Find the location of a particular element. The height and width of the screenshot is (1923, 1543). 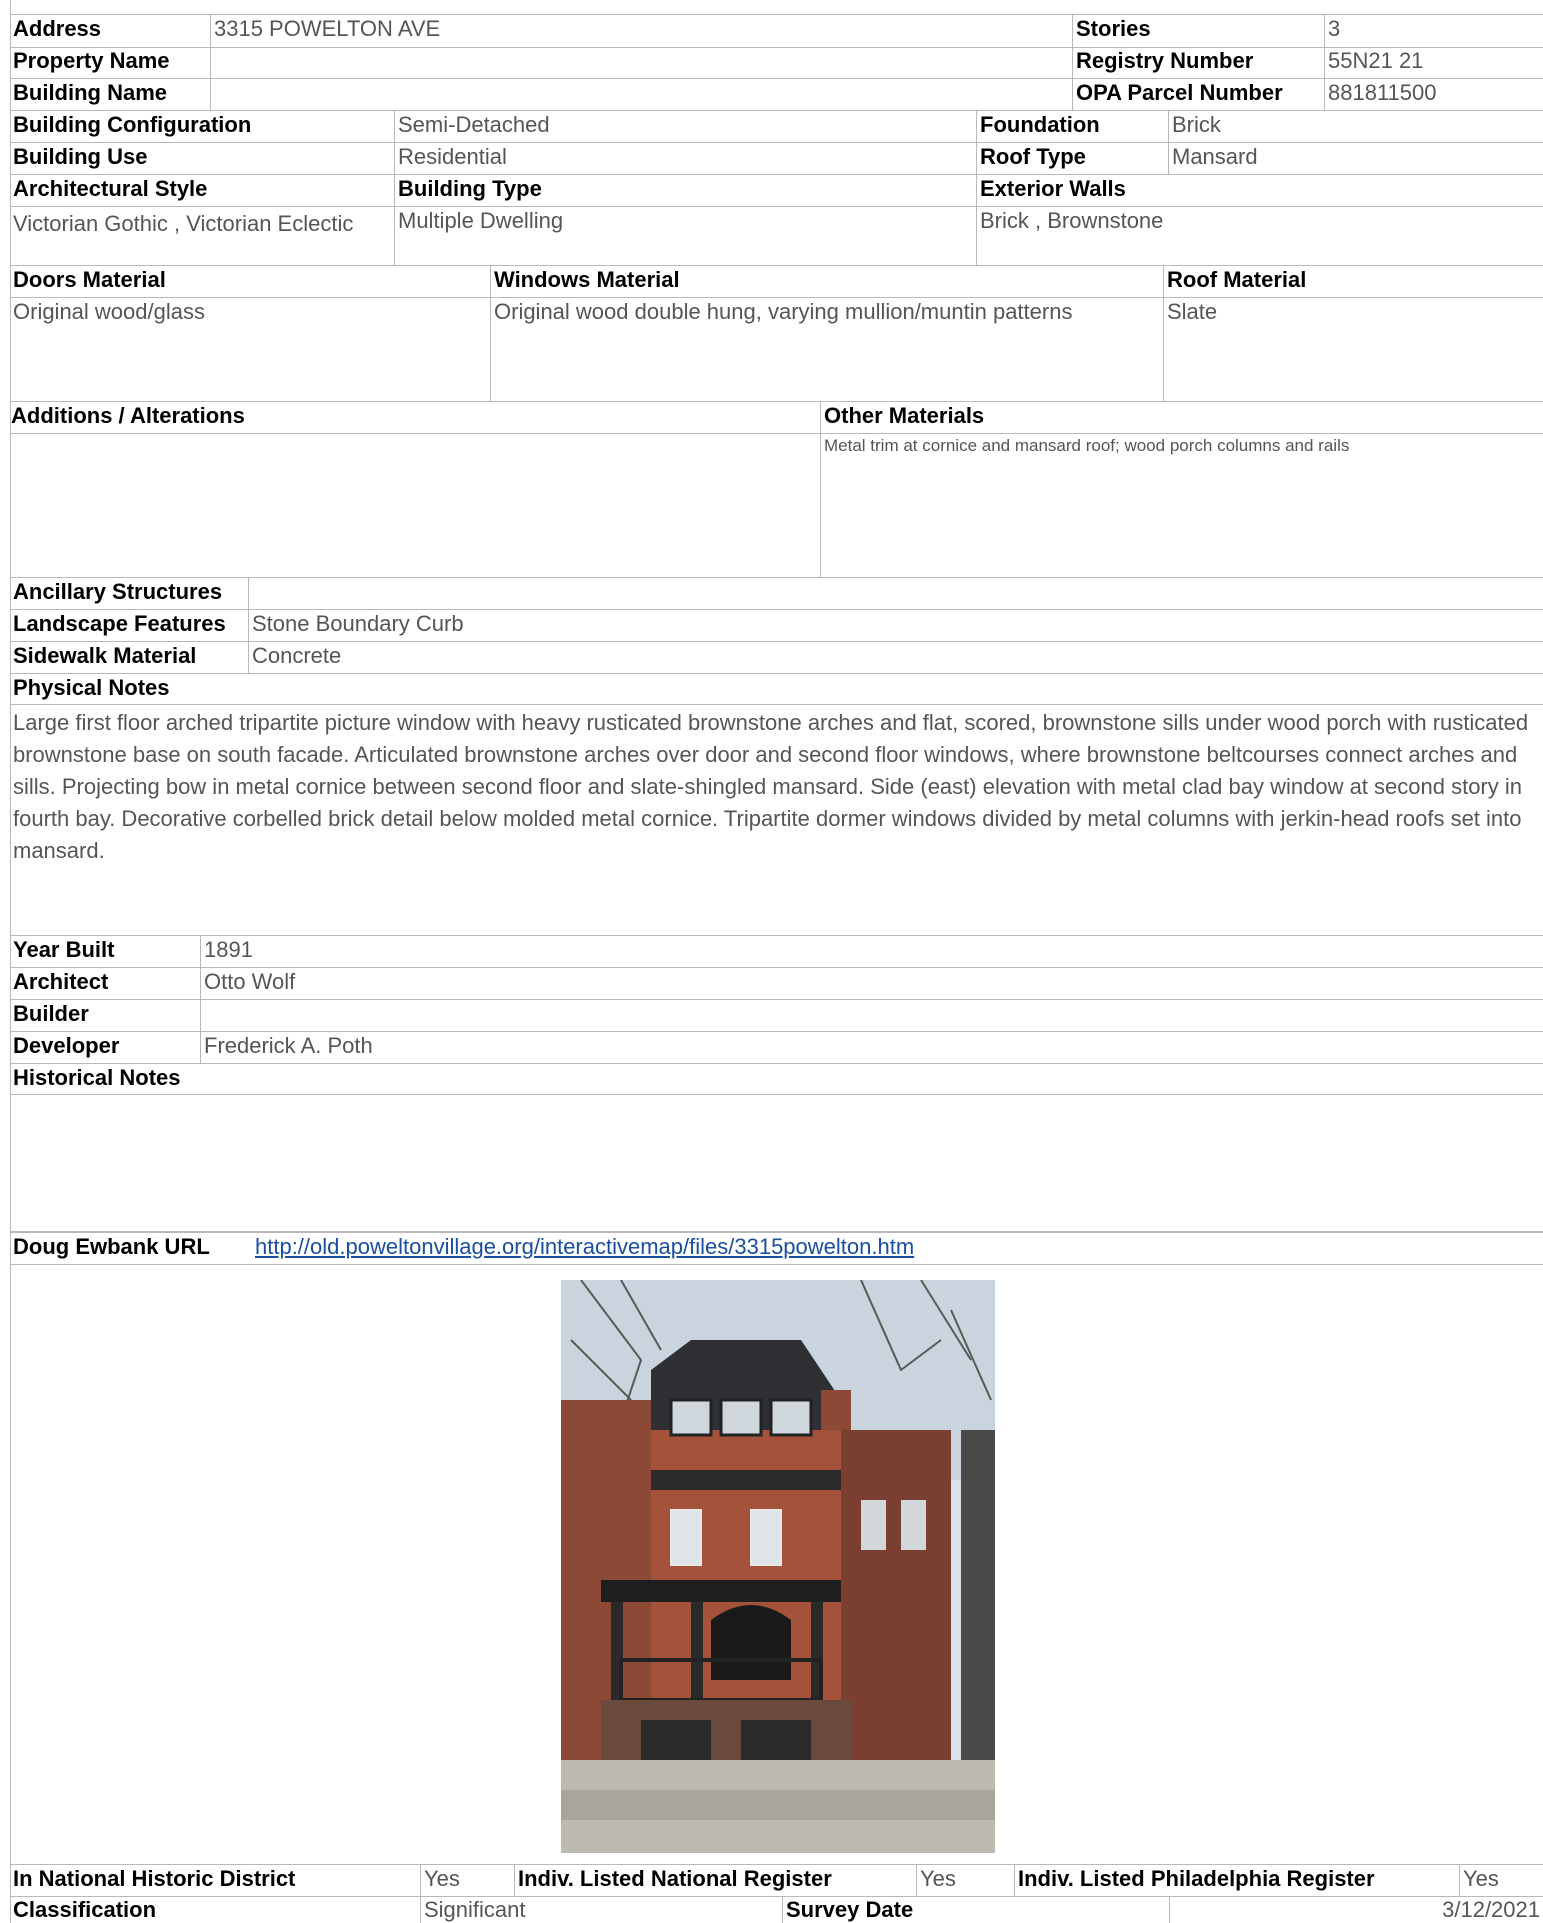

physical-notes-header: Physical Notes is located at coordinates (776, 689).